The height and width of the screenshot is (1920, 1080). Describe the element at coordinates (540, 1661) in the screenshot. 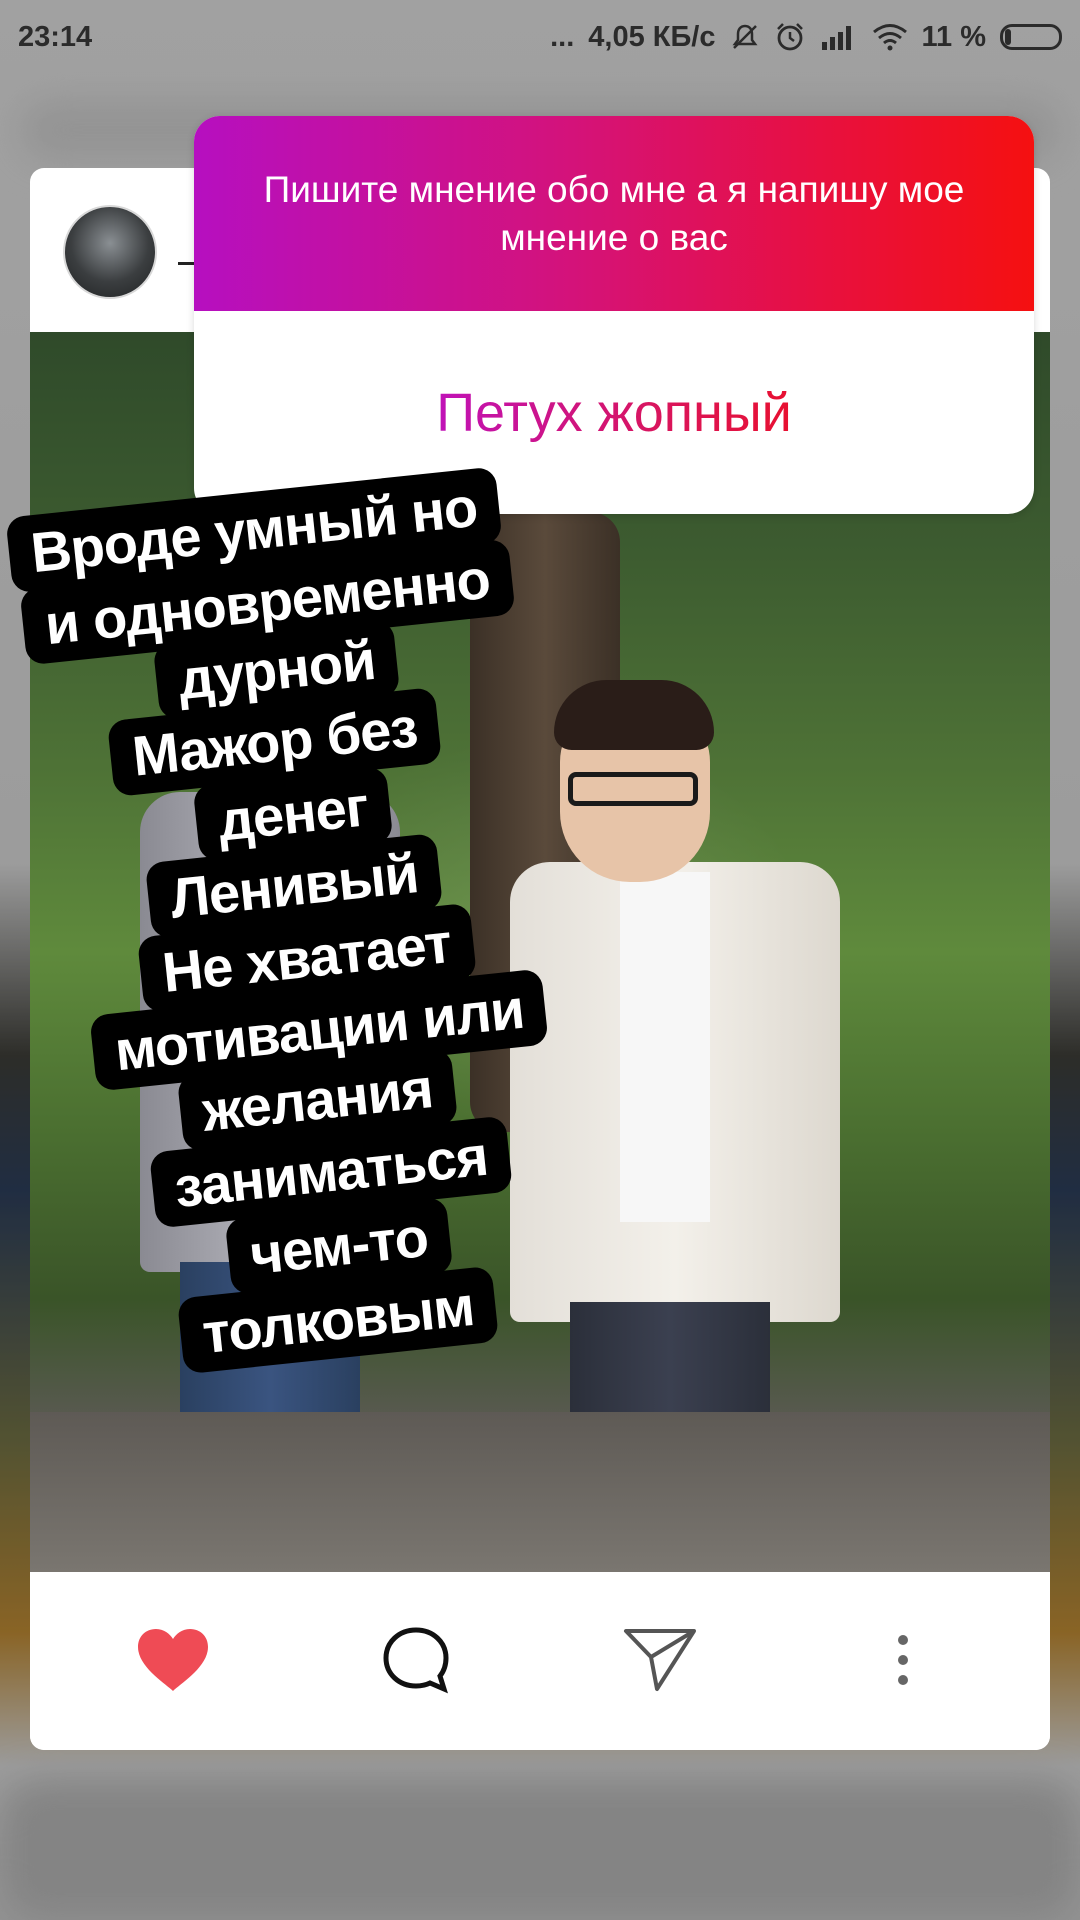

I see `action-bar` at that location.